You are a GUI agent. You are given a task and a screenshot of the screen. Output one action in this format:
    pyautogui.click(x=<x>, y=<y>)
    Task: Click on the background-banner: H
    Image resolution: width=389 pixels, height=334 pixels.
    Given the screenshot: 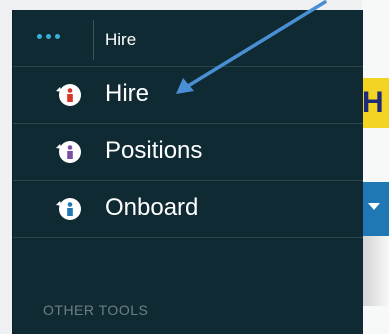 What is the action you would take?
    pyautogui.click(x=375, y=103)
    